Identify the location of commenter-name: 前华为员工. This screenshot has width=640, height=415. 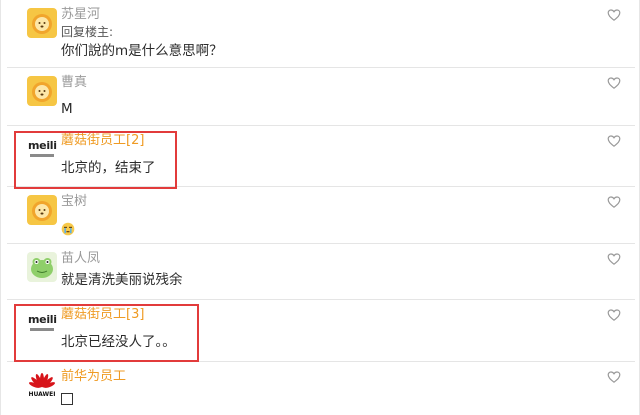
(93, 376).